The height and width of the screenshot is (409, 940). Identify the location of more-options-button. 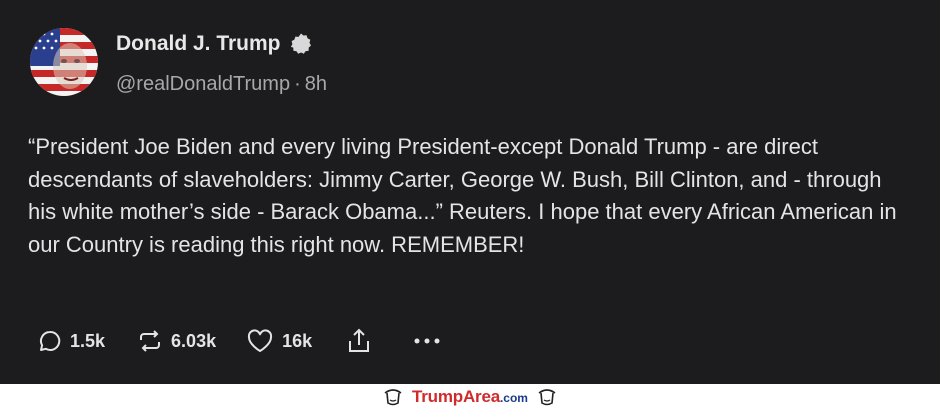
(427, 341).